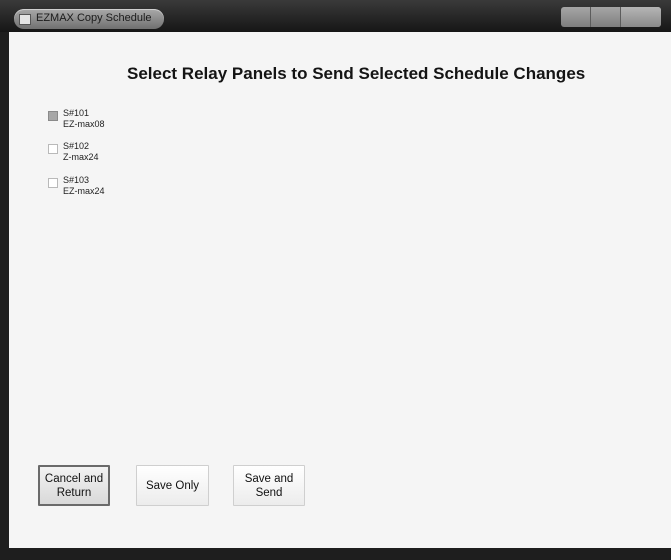 This screenshot has height=560, width=671. What do you see at coordinates (172, 485) in the screenshot?
I see `save-only-button: Save Only` at bounding box center [172, 485].